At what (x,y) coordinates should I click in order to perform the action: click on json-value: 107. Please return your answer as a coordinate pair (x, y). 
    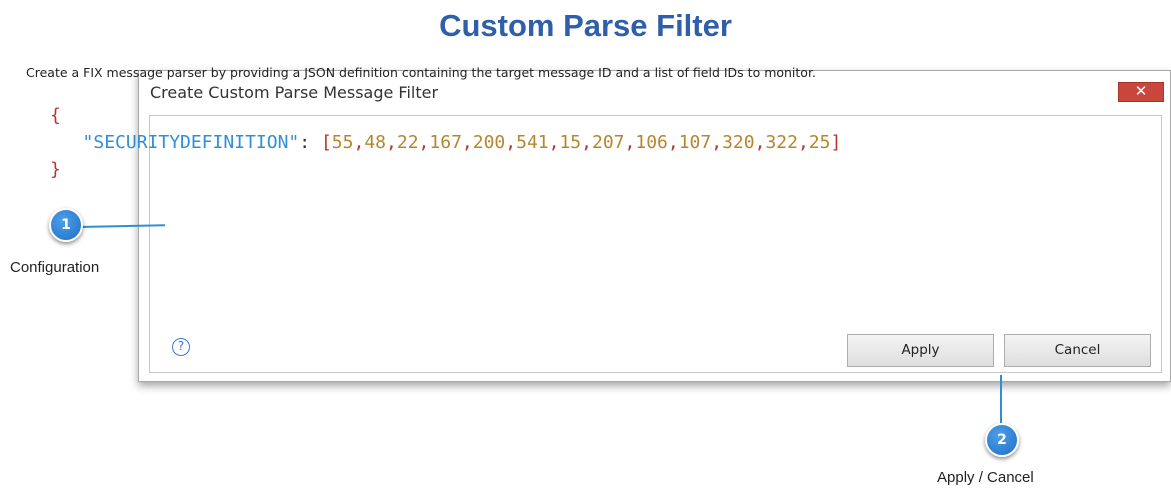
    Looking at the image, I should click on (695, 142).